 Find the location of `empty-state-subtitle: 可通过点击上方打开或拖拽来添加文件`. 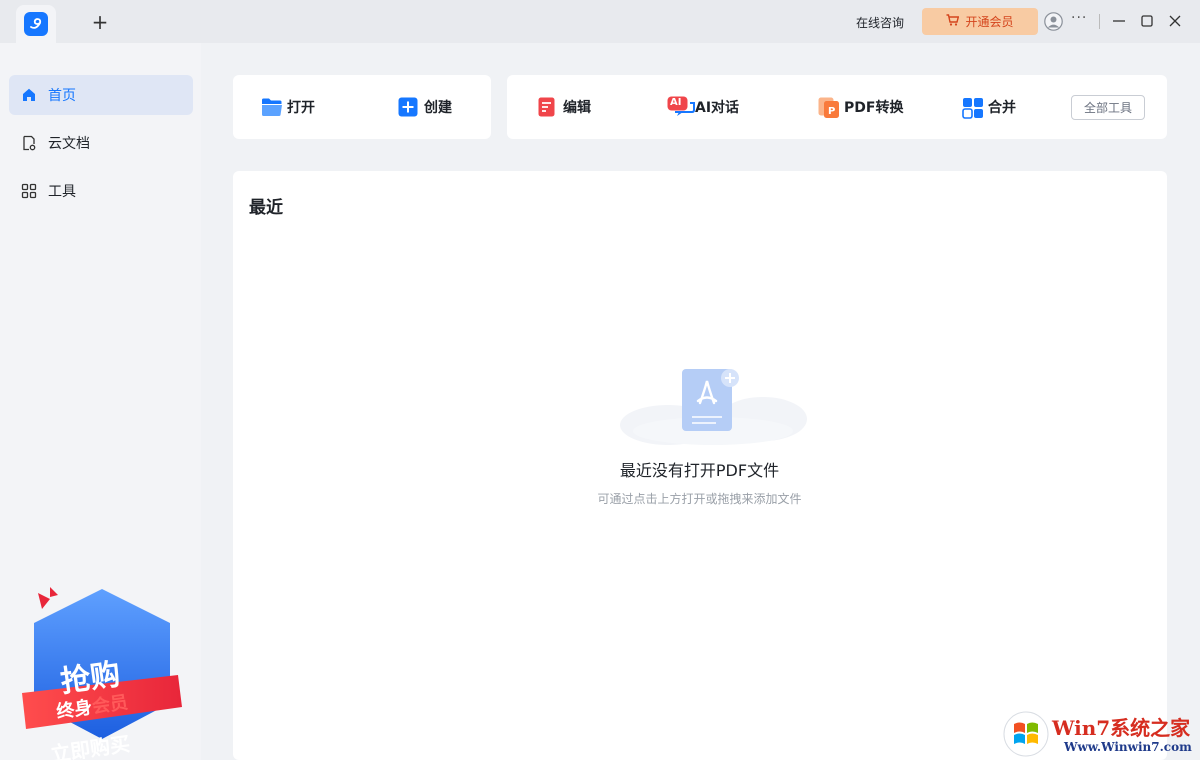

empty-state-subtitle: 可通过点击上方打开或拖拽来添加文件 is located at coordinates (699, 499).